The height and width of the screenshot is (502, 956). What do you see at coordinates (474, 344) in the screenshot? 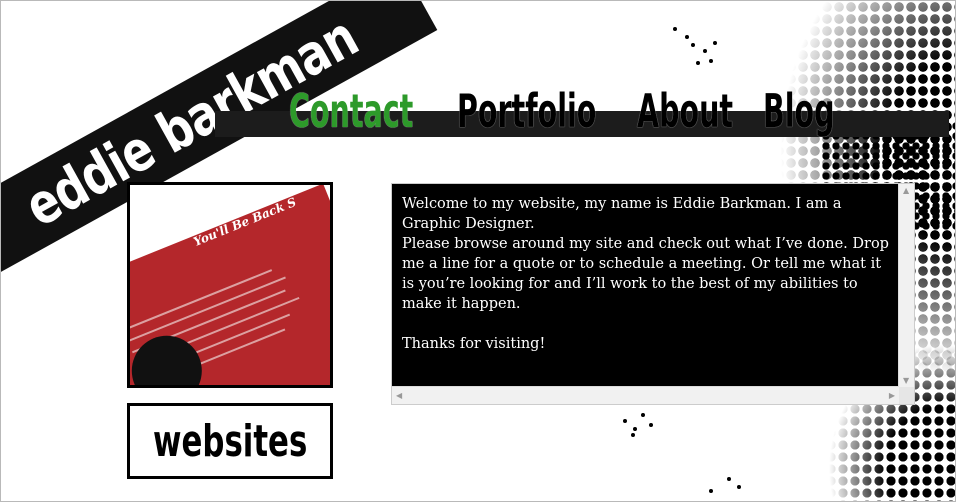
I see `welcome-paragraph-4: Thanks for visiting!` at bounding box center [474, 344].